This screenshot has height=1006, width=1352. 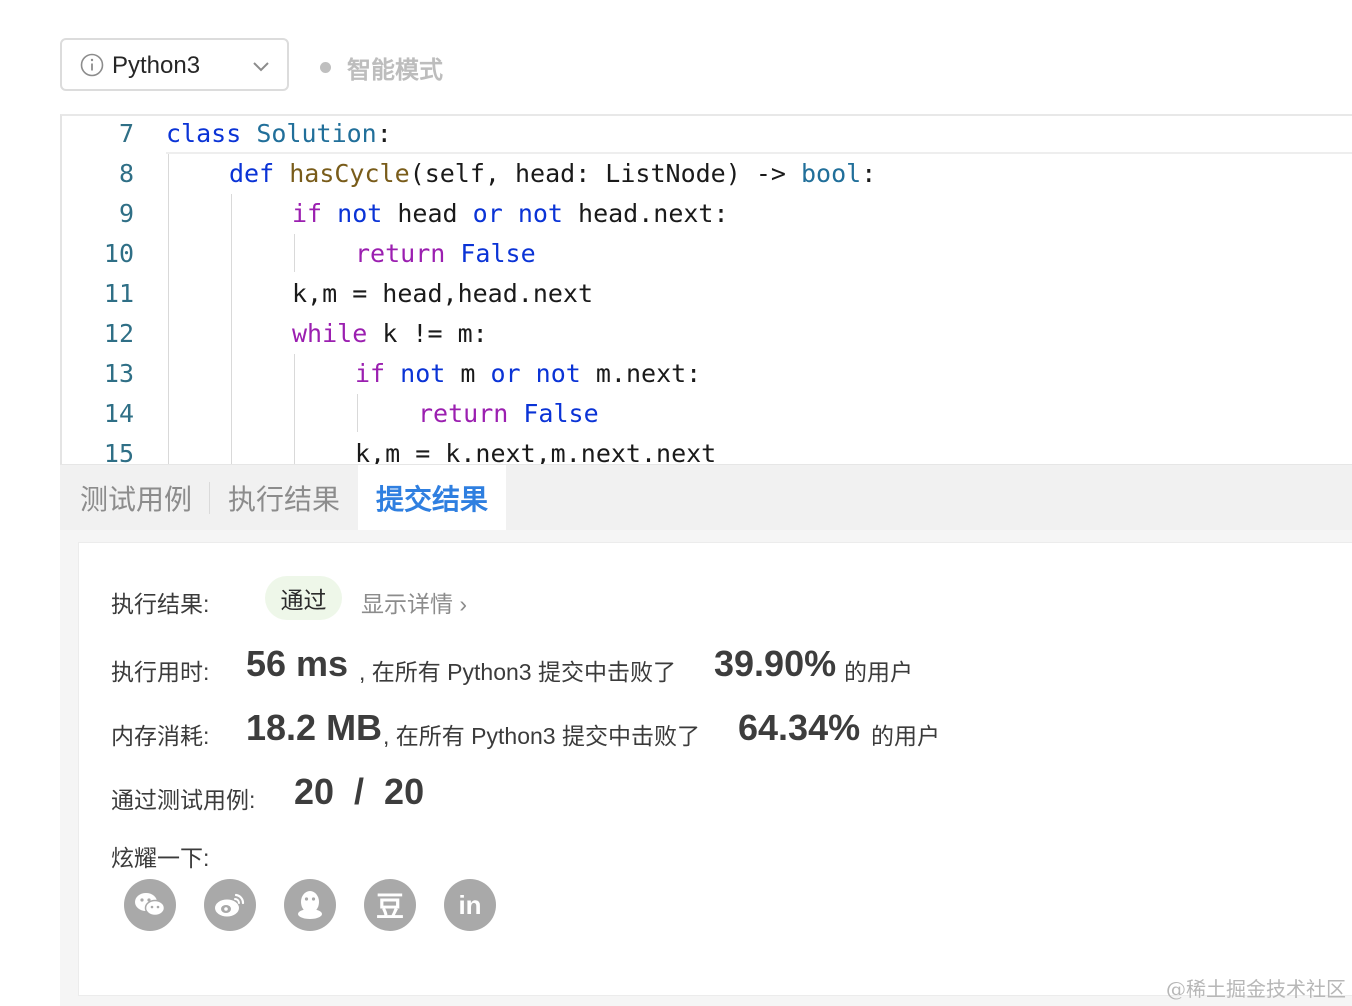 I want to click on watermark: @稀土掘金技术社区, so click(x=1256, y=989).